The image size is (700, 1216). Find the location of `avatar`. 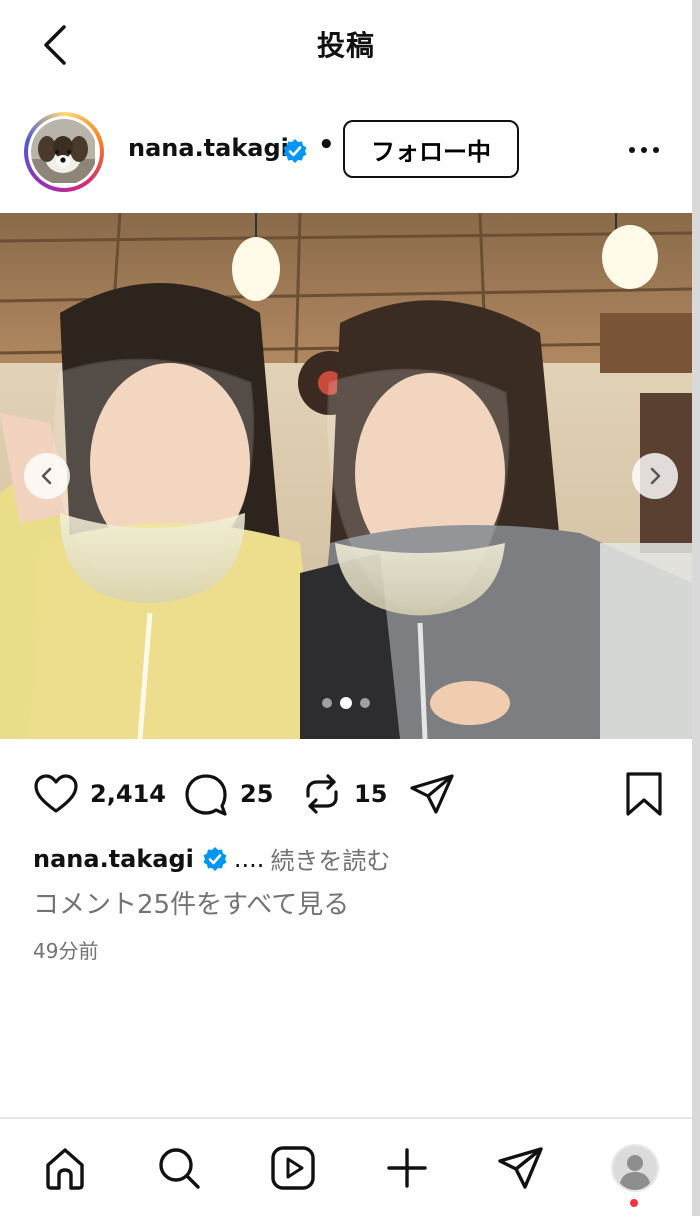

avatar is located at coordinates (64, 152).